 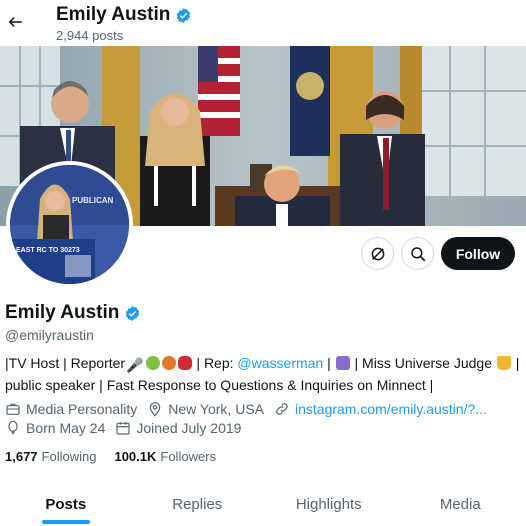 I want to click on profile-stats: 1,677 Following 100.1K Followers, so click(x=110, y=456).